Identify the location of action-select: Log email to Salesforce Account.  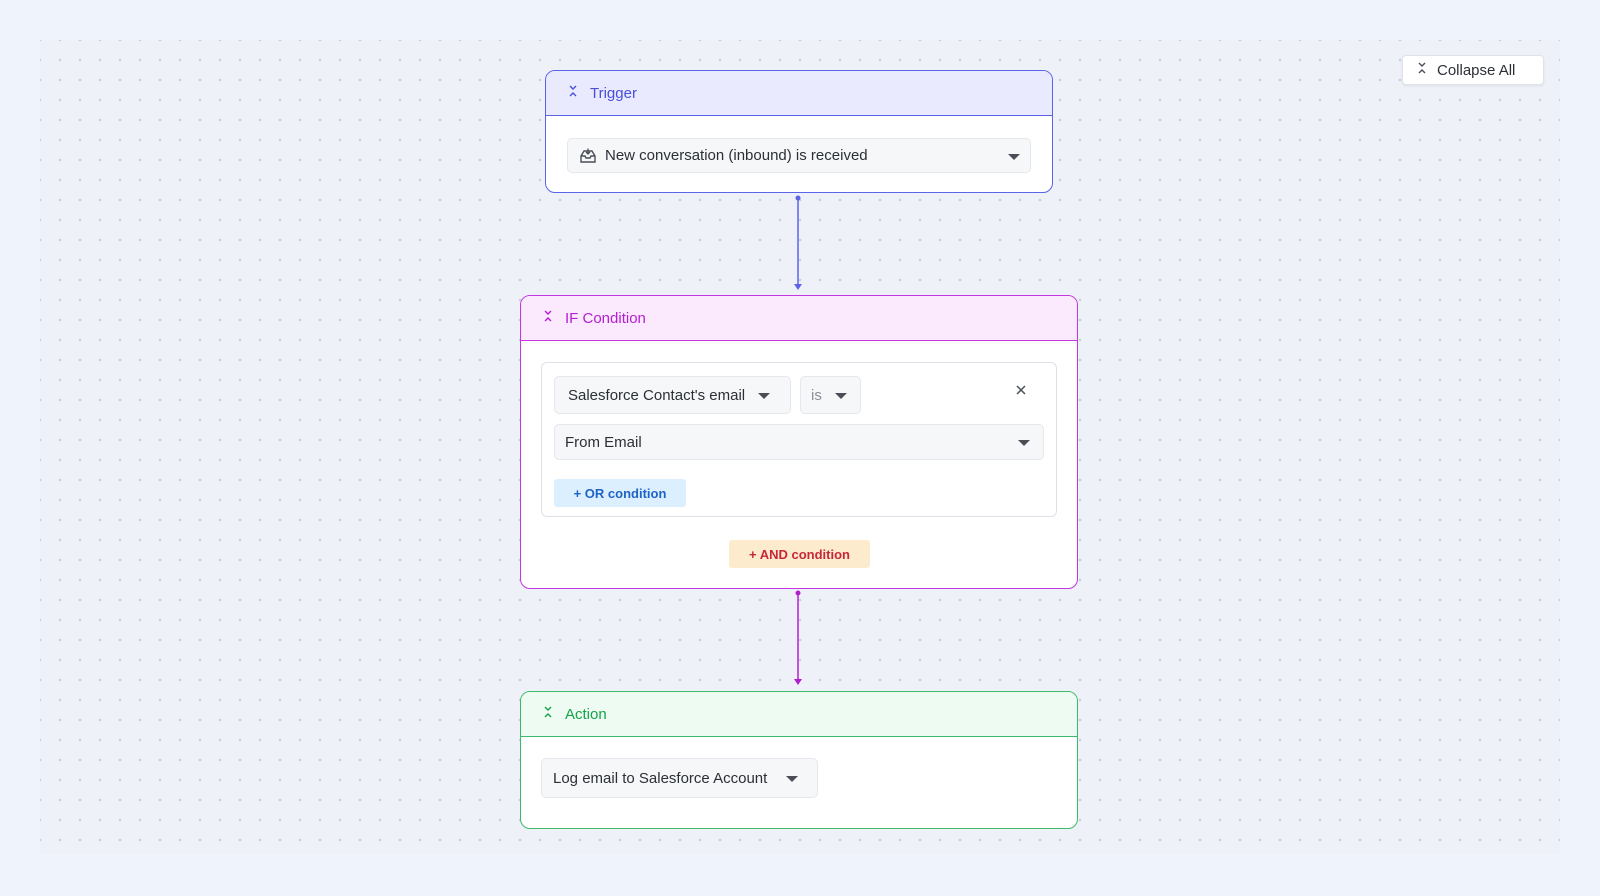
(679, 778).